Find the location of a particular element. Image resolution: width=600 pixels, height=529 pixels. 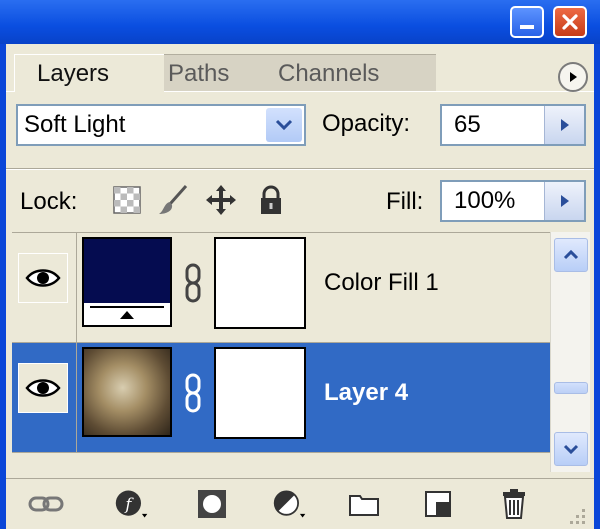

add-mask-button is located at coordinates (212, 504).